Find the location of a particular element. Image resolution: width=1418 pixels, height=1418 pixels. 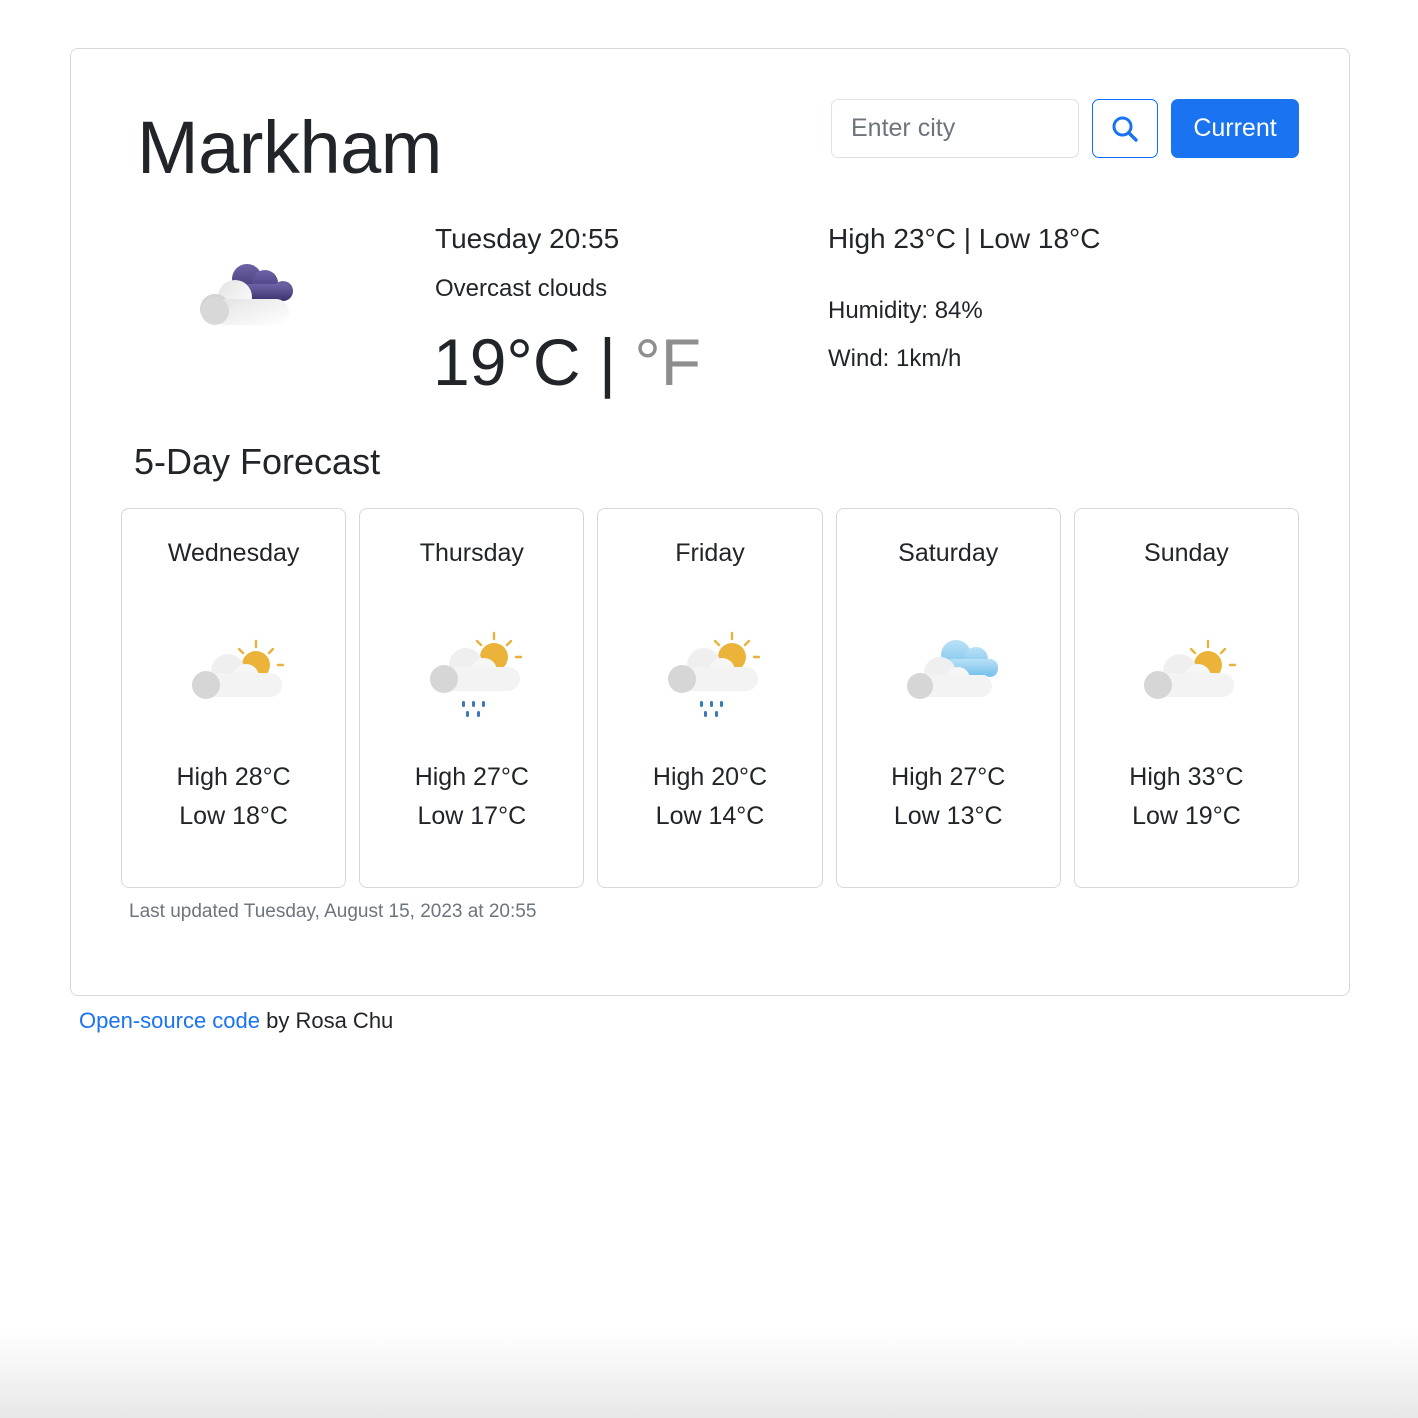

current-location-button: Current is located at coordinates (1235, 128).